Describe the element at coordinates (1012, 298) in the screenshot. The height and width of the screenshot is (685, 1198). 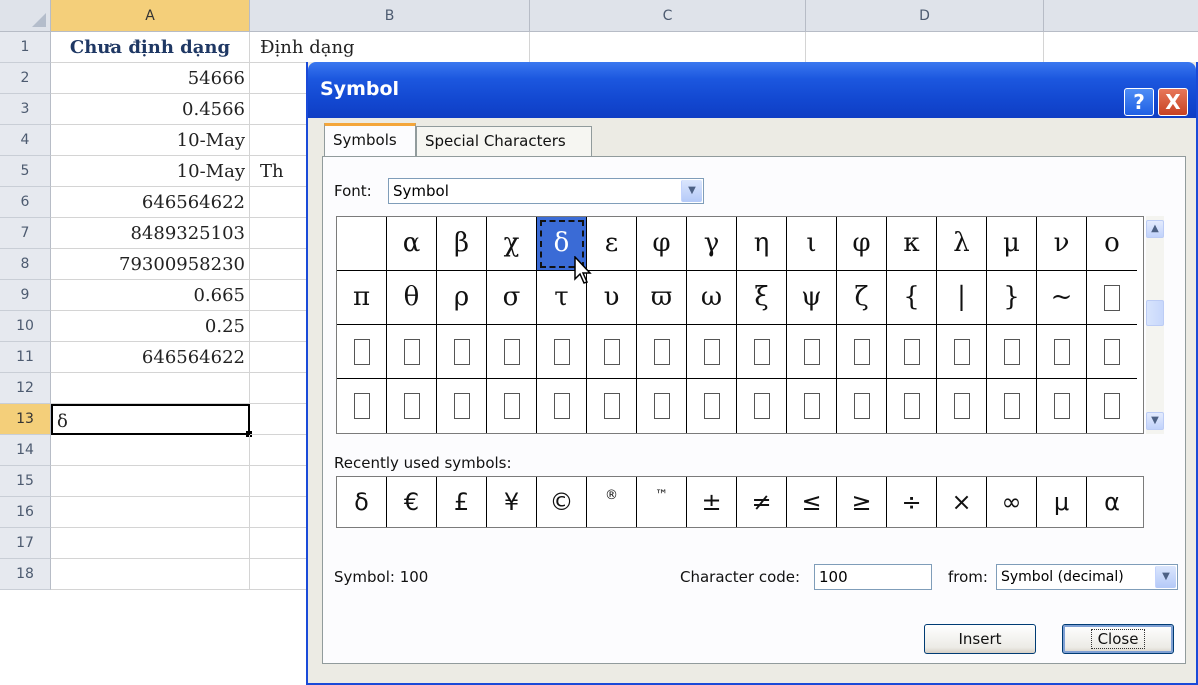
I see `symbol-cell: }` at that location.